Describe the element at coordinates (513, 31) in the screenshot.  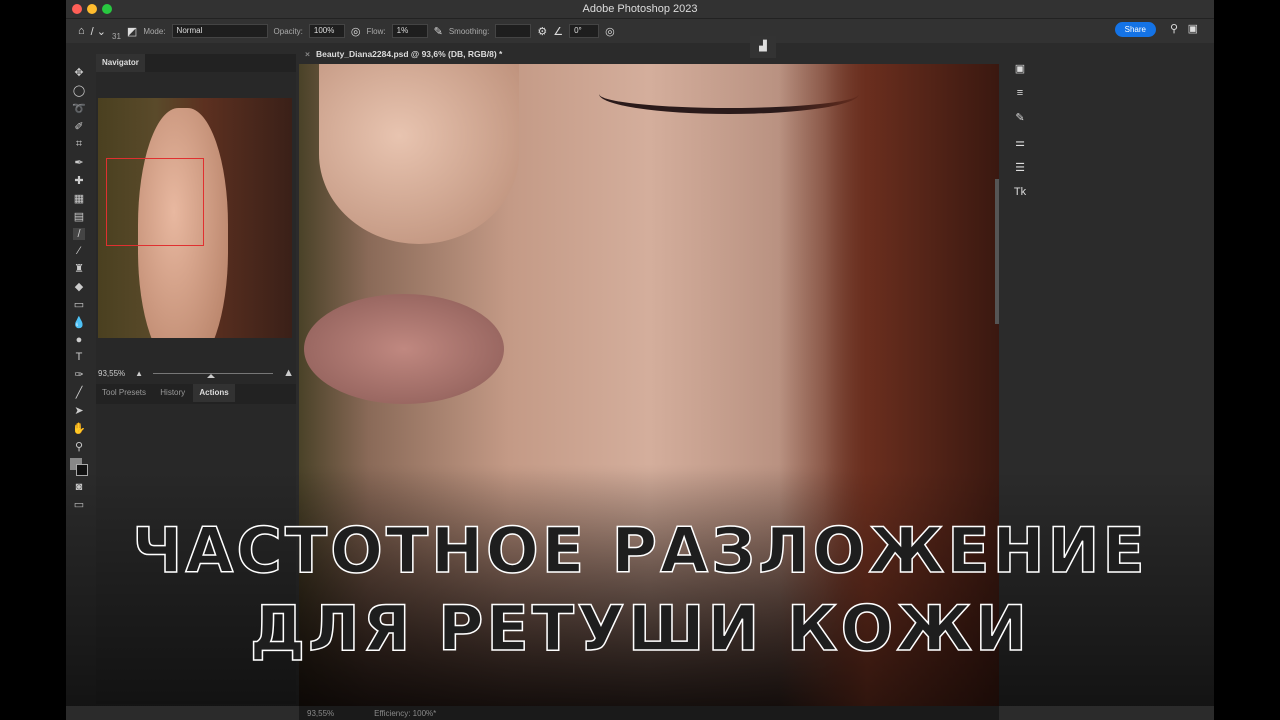
I see `smoothing-input` at that location.